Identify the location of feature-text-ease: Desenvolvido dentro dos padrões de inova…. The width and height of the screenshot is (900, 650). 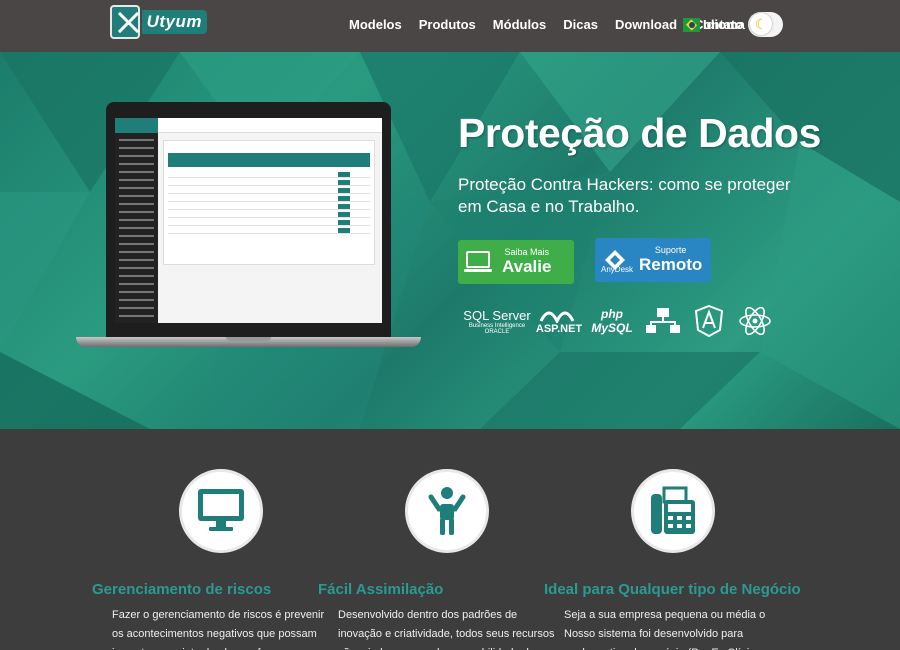
(446, 629).